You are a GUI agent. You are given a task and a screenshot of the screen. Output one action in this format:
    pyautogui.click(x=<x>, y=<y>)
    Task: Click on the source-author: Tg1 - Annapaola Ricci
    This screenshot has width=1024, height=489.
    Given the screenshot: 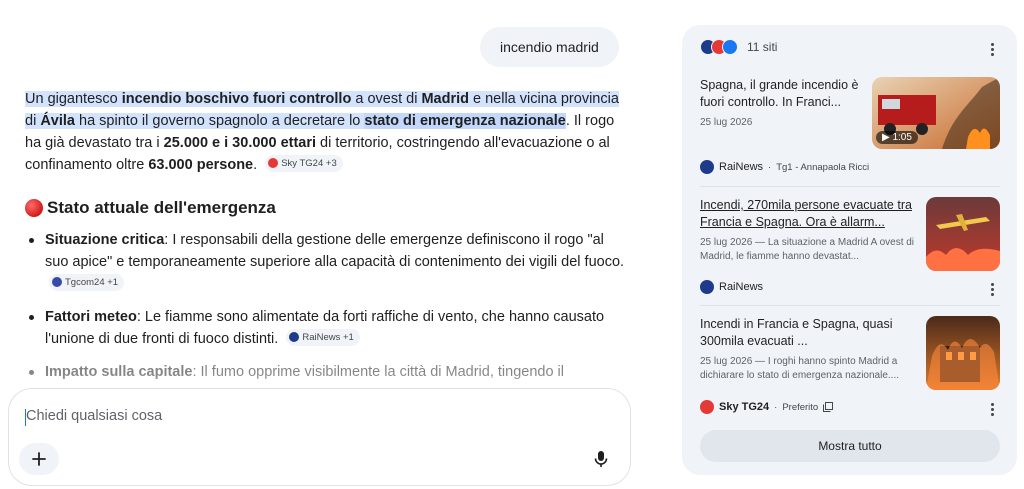 What is the action you would take?
    pyautogui.click(x=823, y=167)
    